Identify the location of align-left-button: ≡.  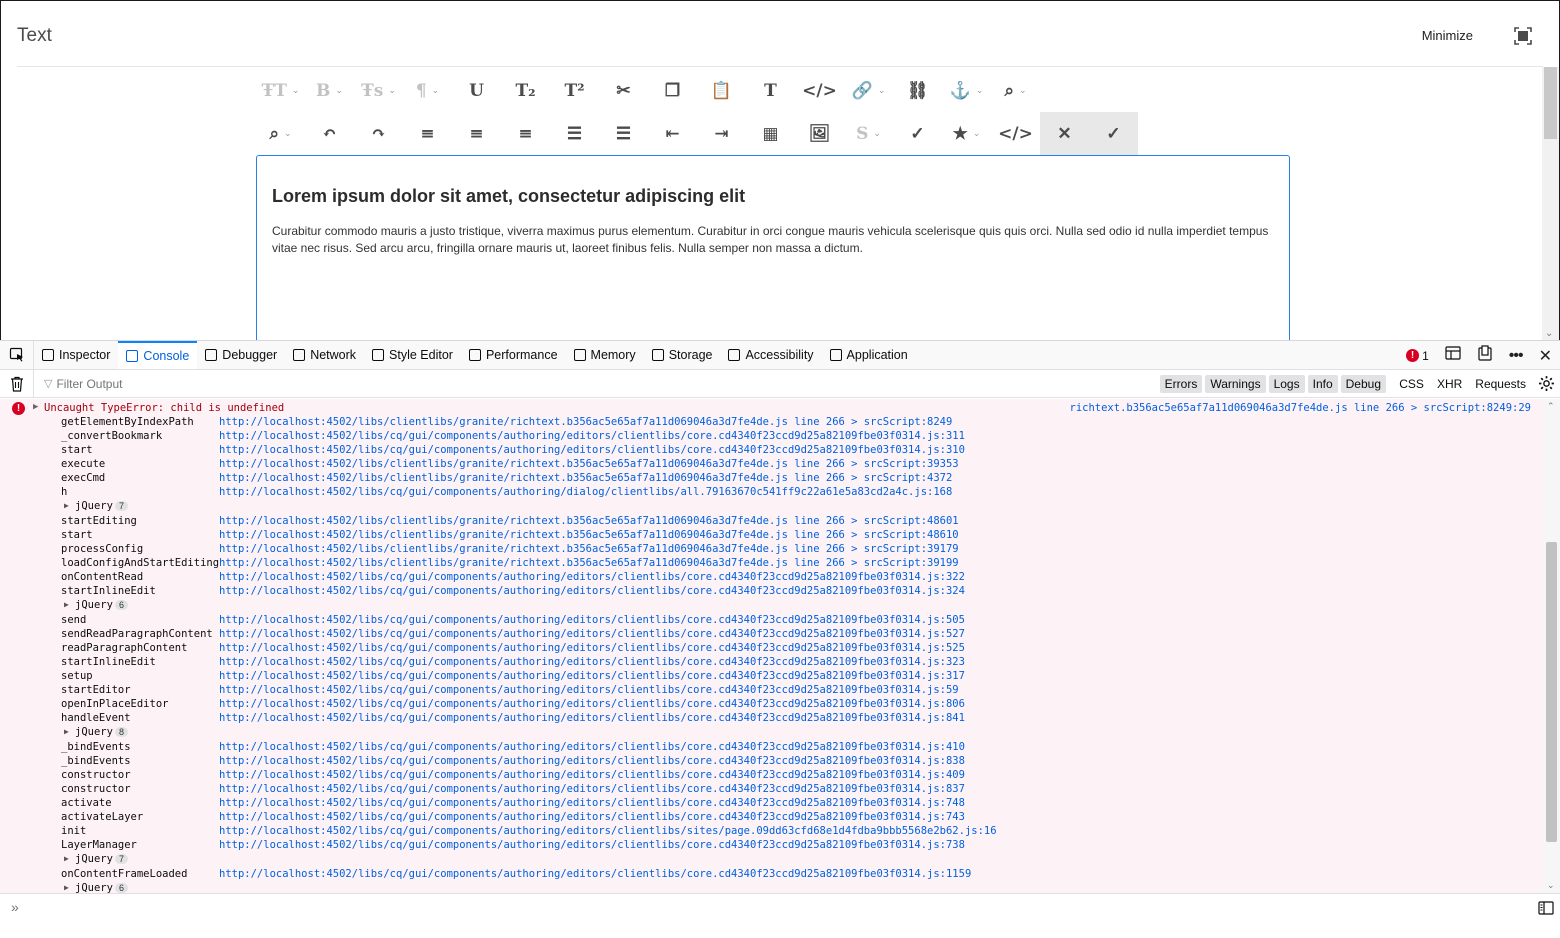
(427, 133).